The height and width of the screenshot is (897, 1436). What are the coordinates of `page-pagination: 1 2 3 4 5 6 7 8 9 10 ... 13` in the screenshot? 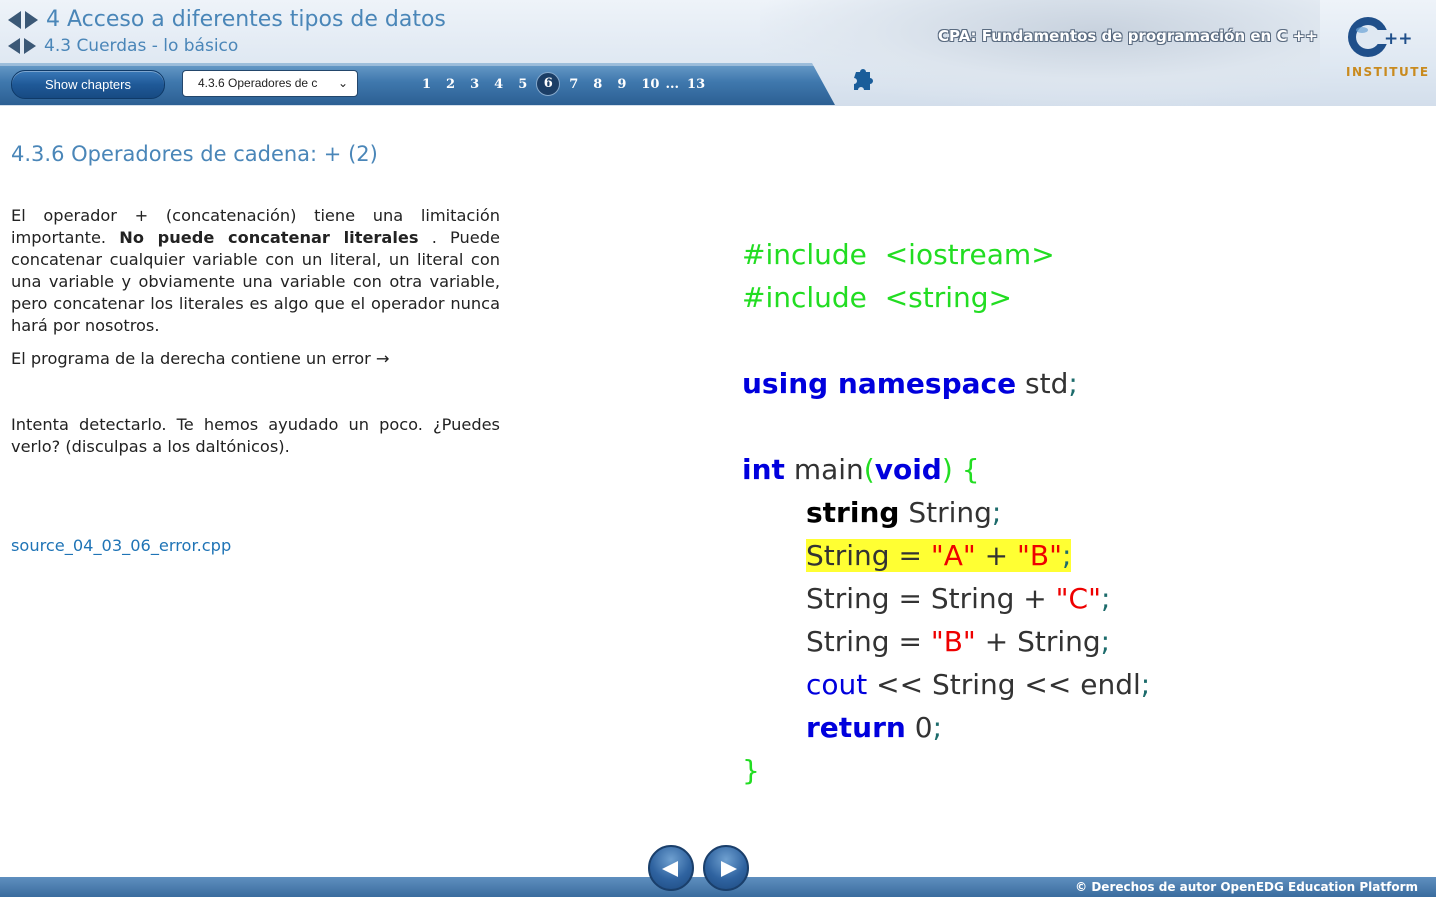 It's located at (571, 84).